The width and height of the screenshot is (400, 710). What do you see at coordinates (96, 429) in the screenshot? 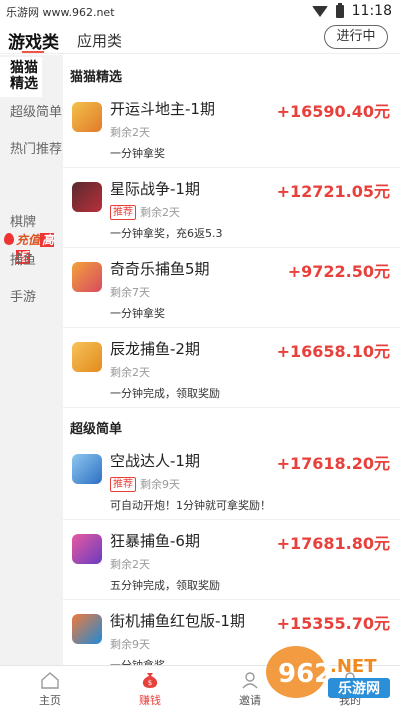
I see `section-title: 超级简单` at bounding box center [96, 429].